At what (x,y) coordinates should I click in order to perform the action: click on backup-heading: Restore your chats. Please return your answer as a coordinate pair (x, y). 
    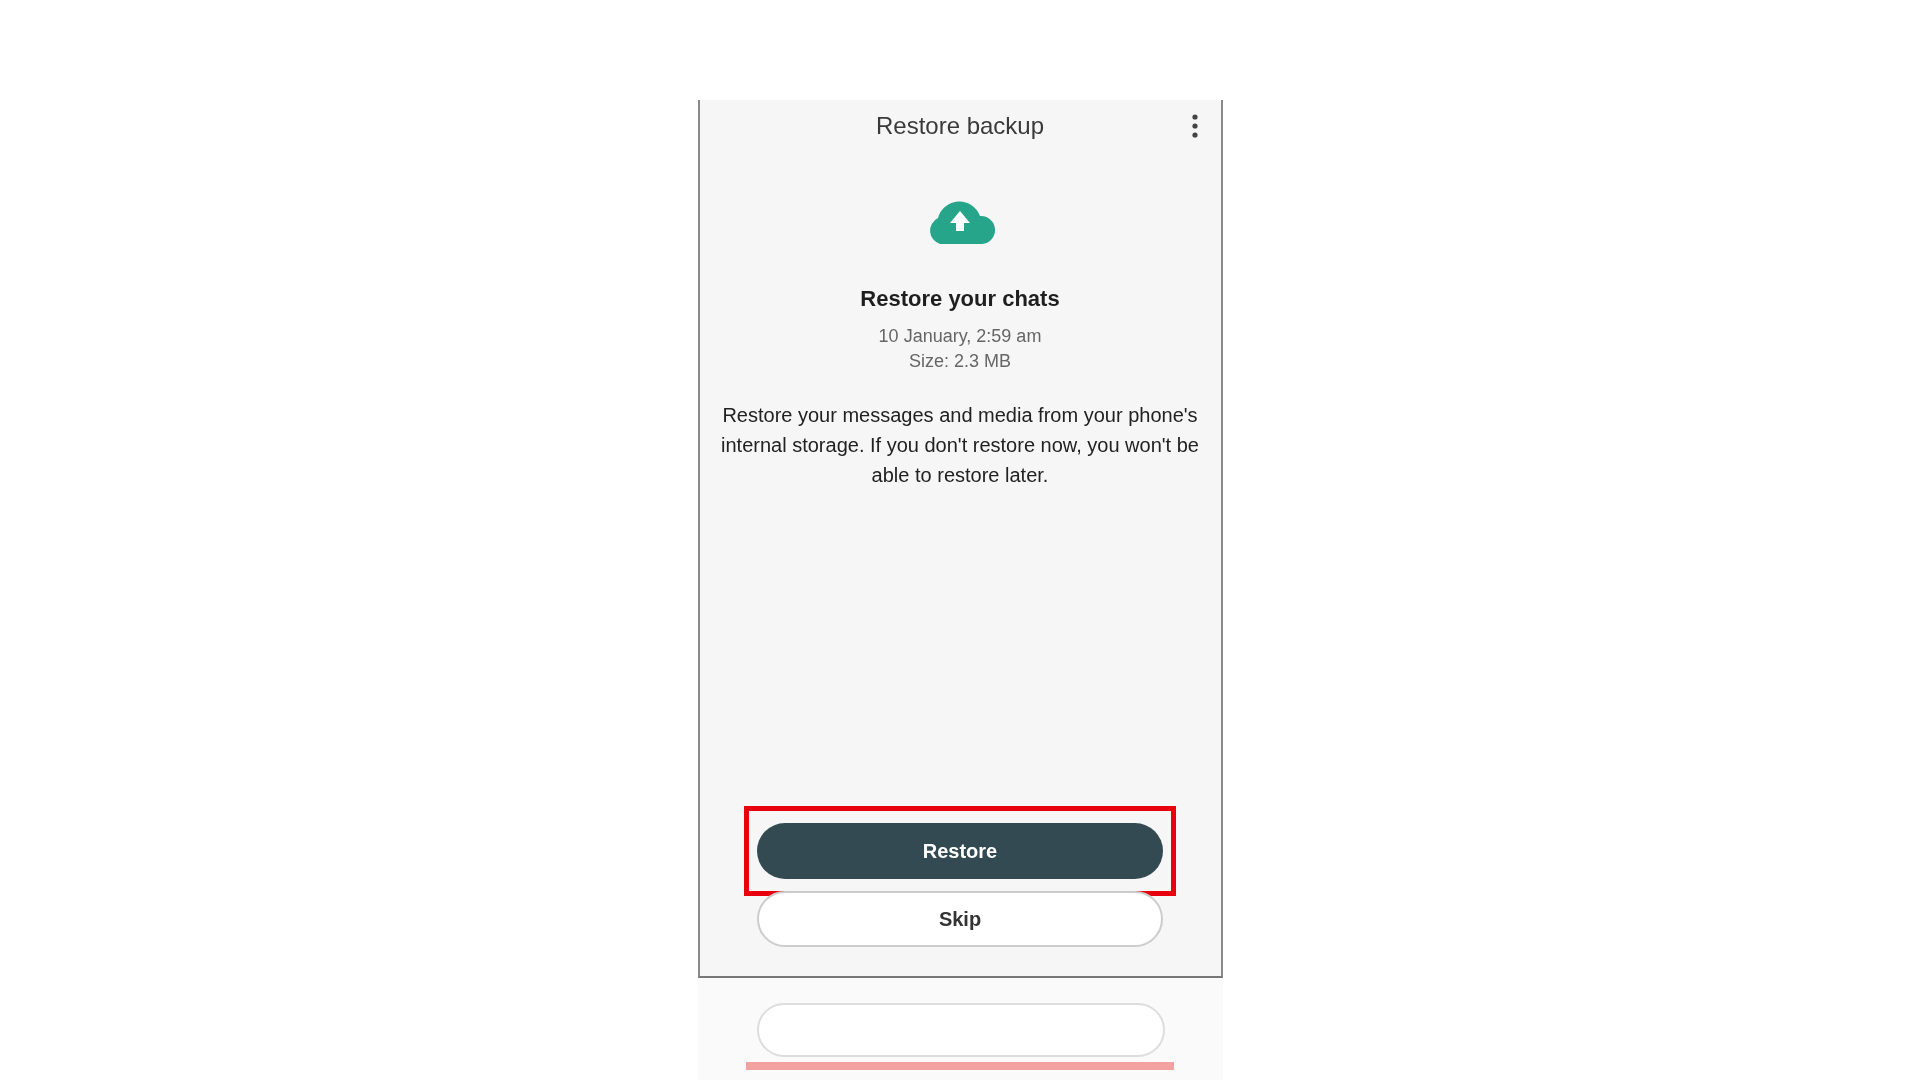
    Looking at the image, I should click on (960, 299).